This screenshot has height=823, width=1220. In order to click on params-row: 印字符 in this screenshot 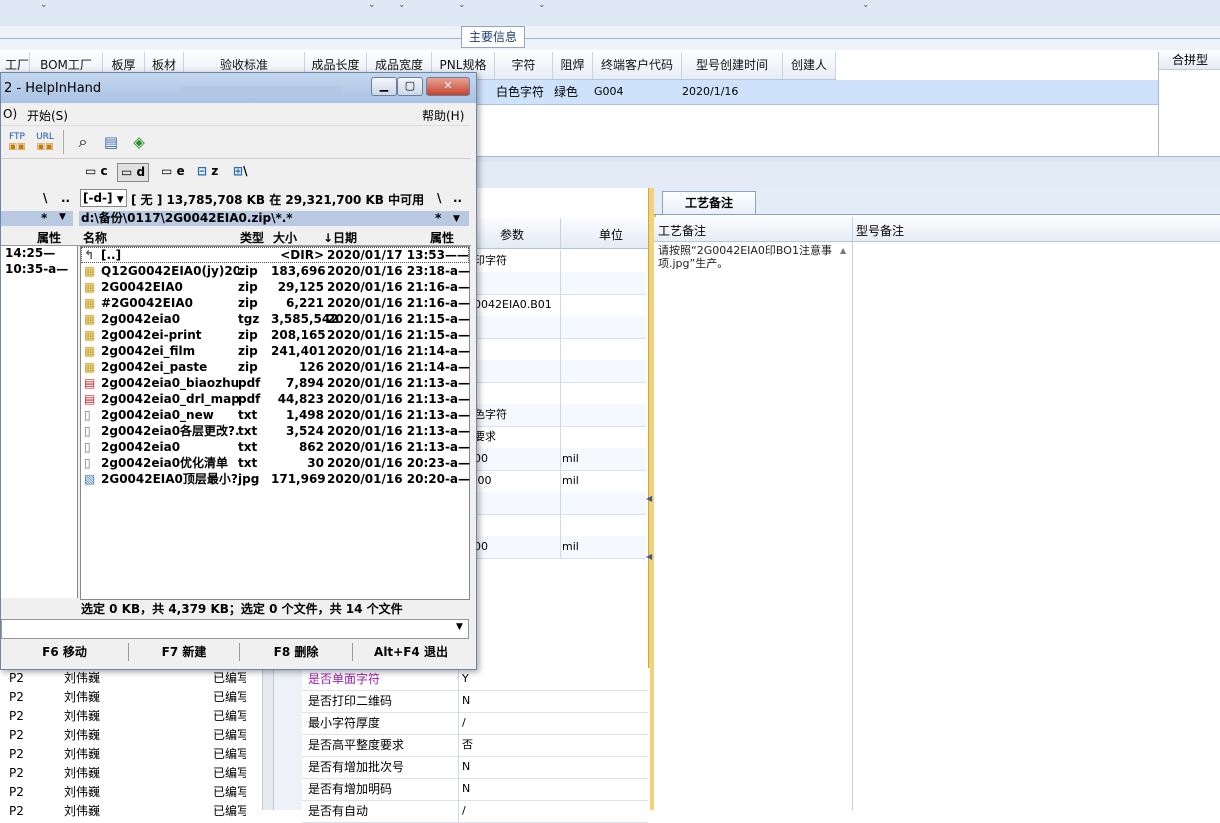, I will do `click(558, 261)`.